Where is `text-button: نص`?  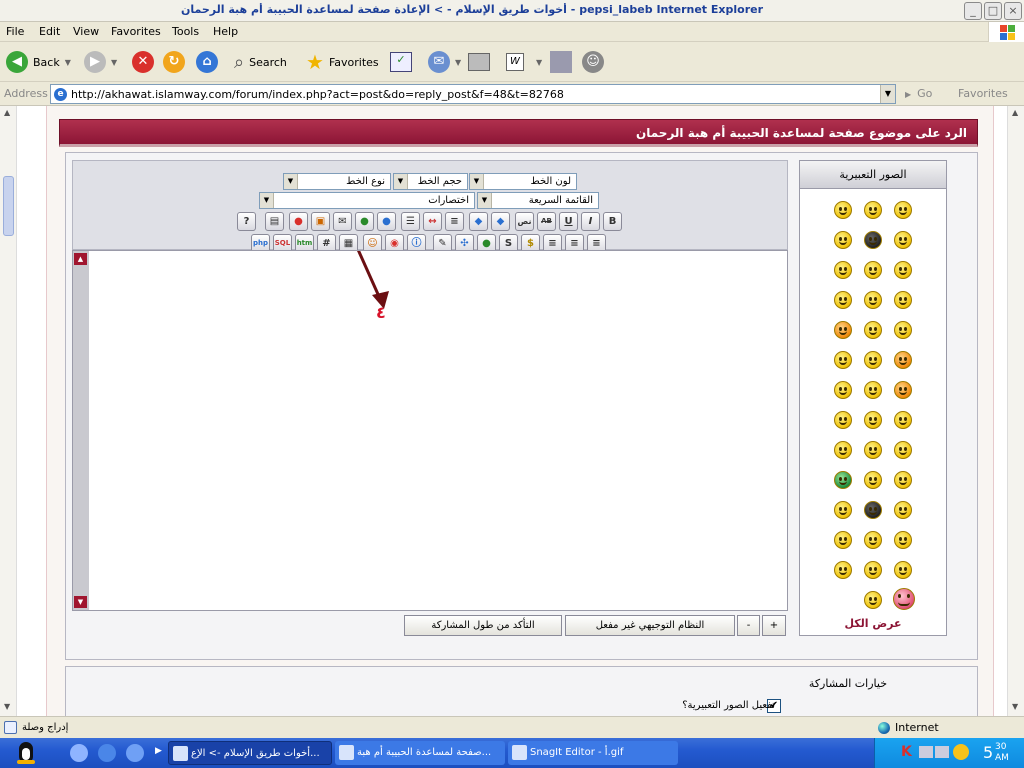
text-button: نص is located at coordinates (524, 221).